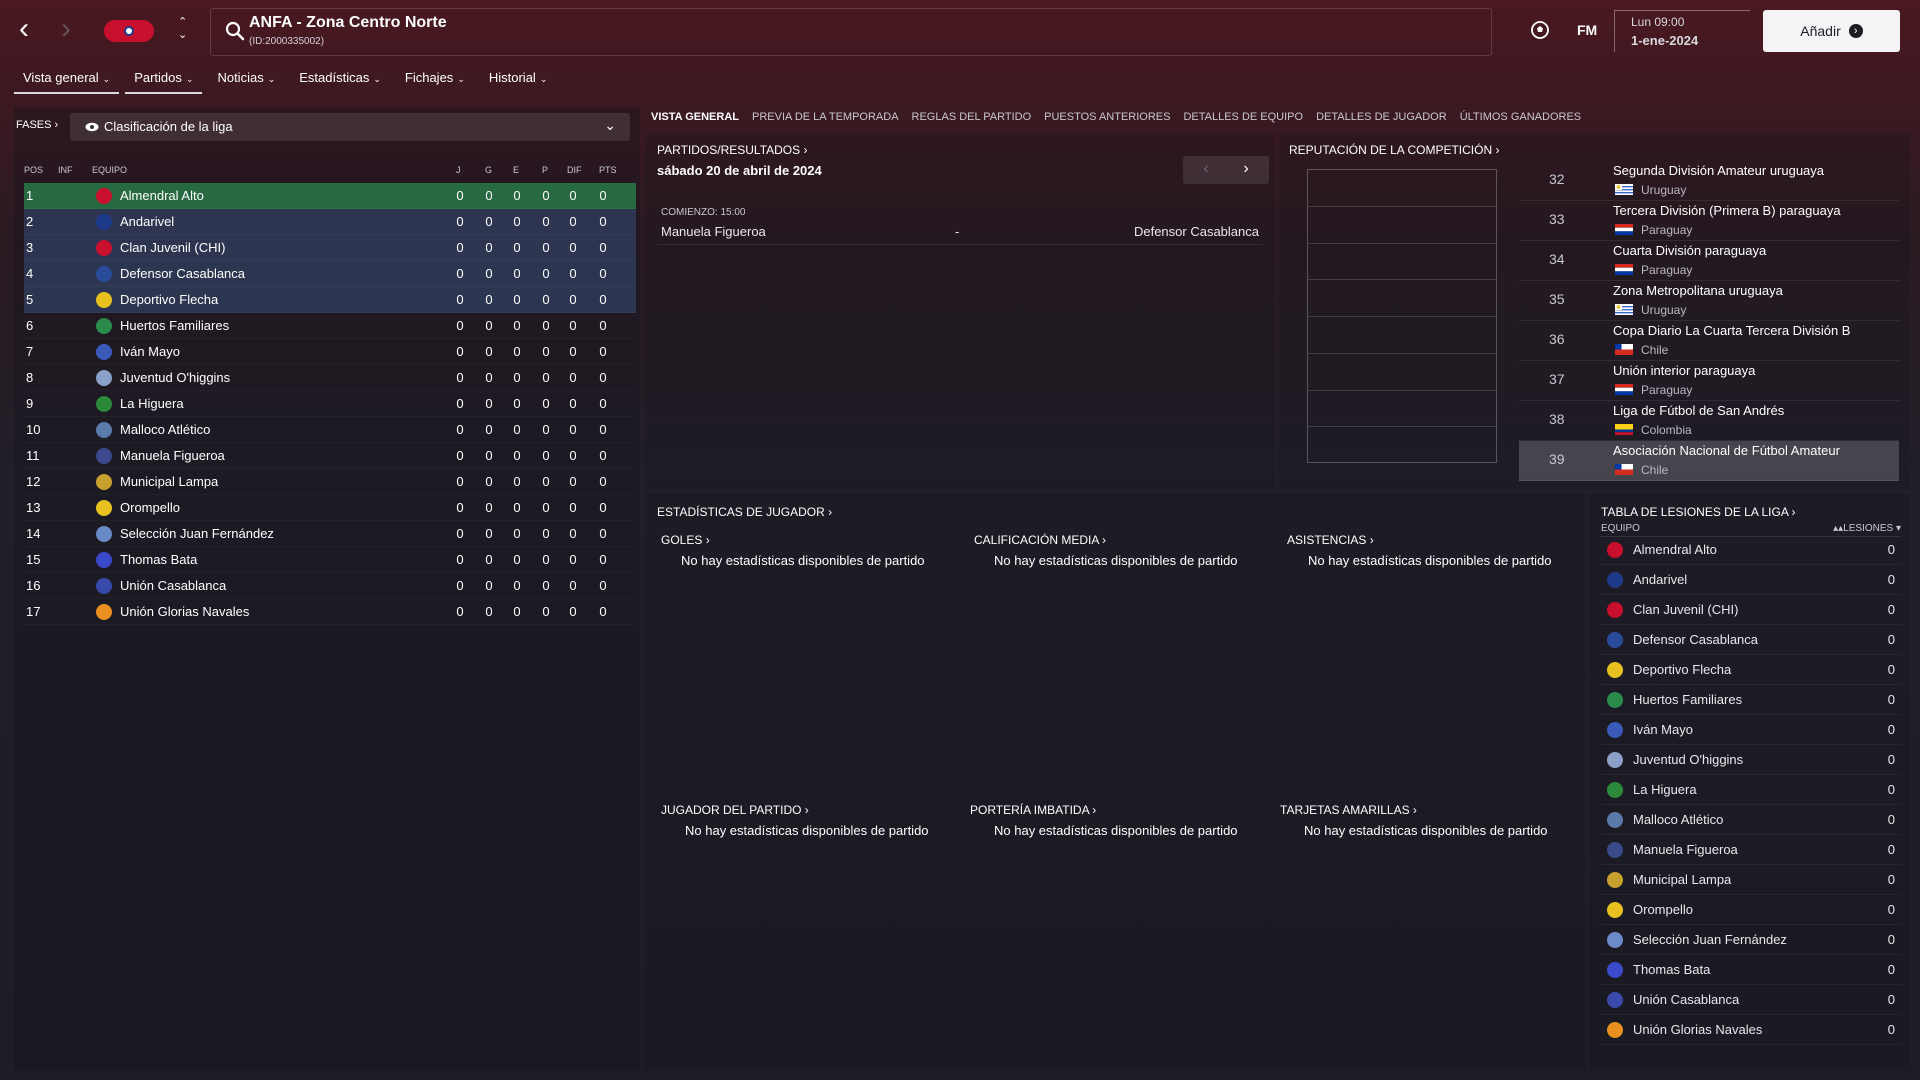 The height and width of the screenshot is (1080, 1920). Describe the element at coordinates (33, 170) in the screenshot. I see `col-pos: POS` at that location.